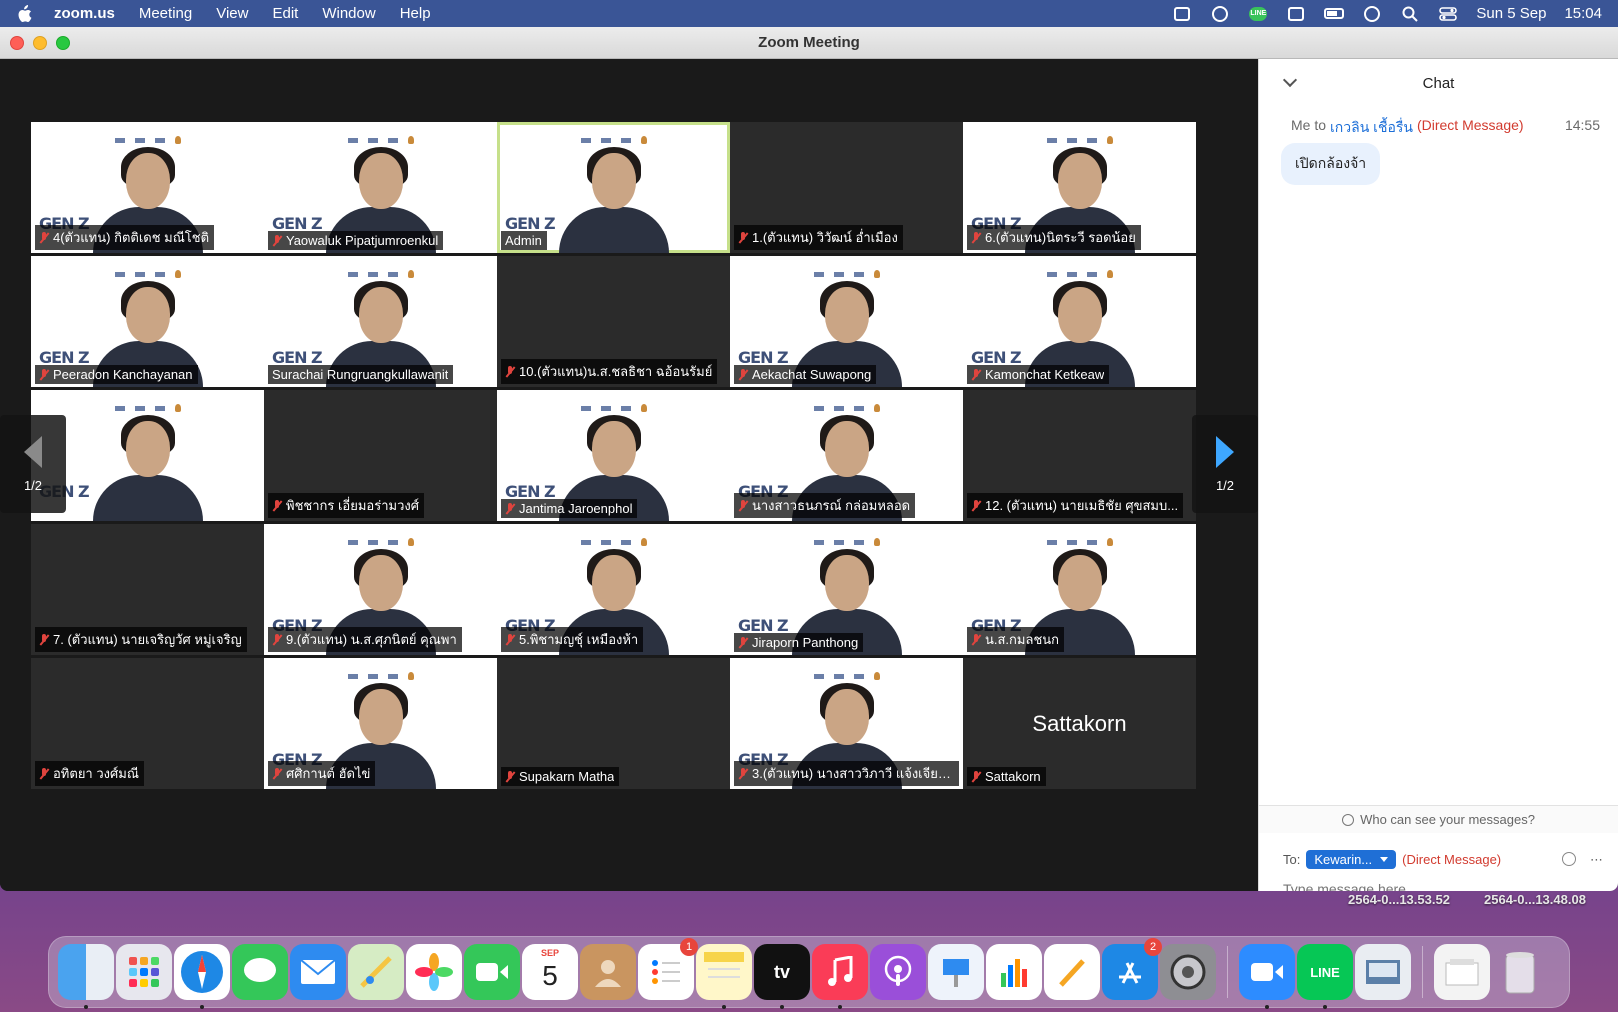 Image resolution: width=1618 pixels, height=1012 pixels. I want to click on participant-name: 1.(ตัวแทน) วิวัฒน์ อ่ำเมือง, so click(825, 237).